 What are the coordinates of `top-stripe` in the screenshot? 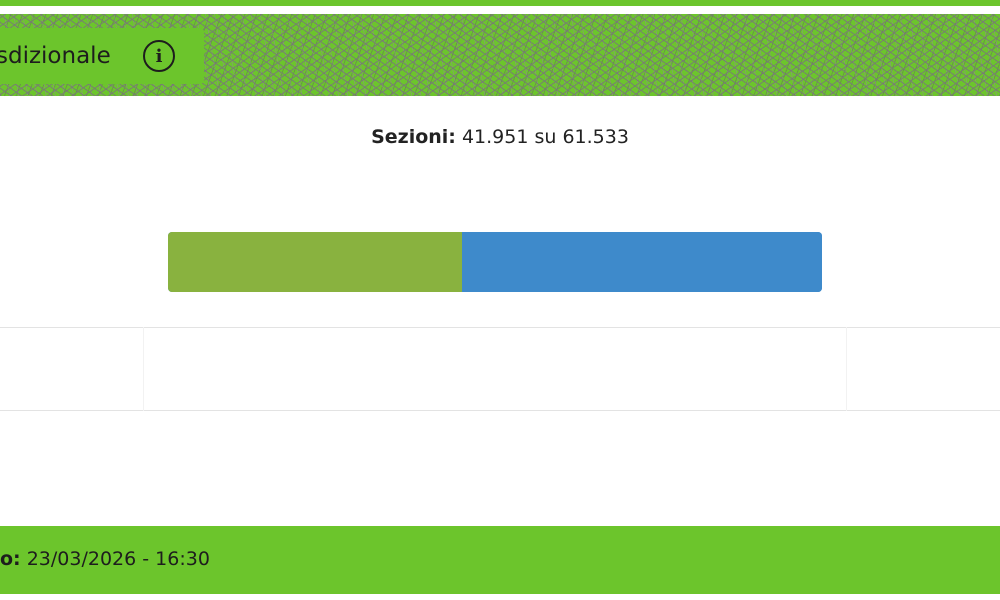 It's located at (500, 3).